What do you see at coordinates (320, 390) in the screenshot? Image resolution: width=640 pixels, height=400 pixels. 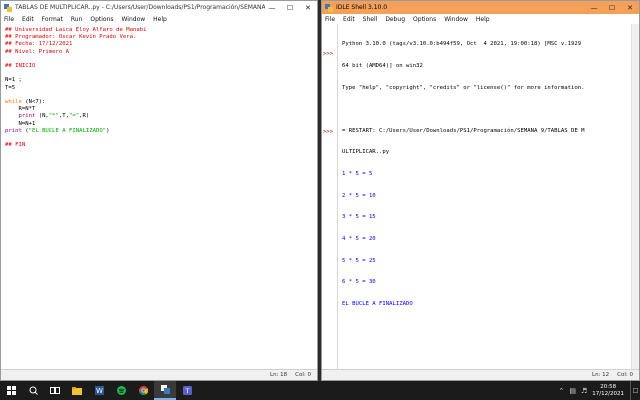 I see `taskbar: W T ⌃ ▤ ♬ 20:58 17/12/2021 □` at bounding box center [320, 390].